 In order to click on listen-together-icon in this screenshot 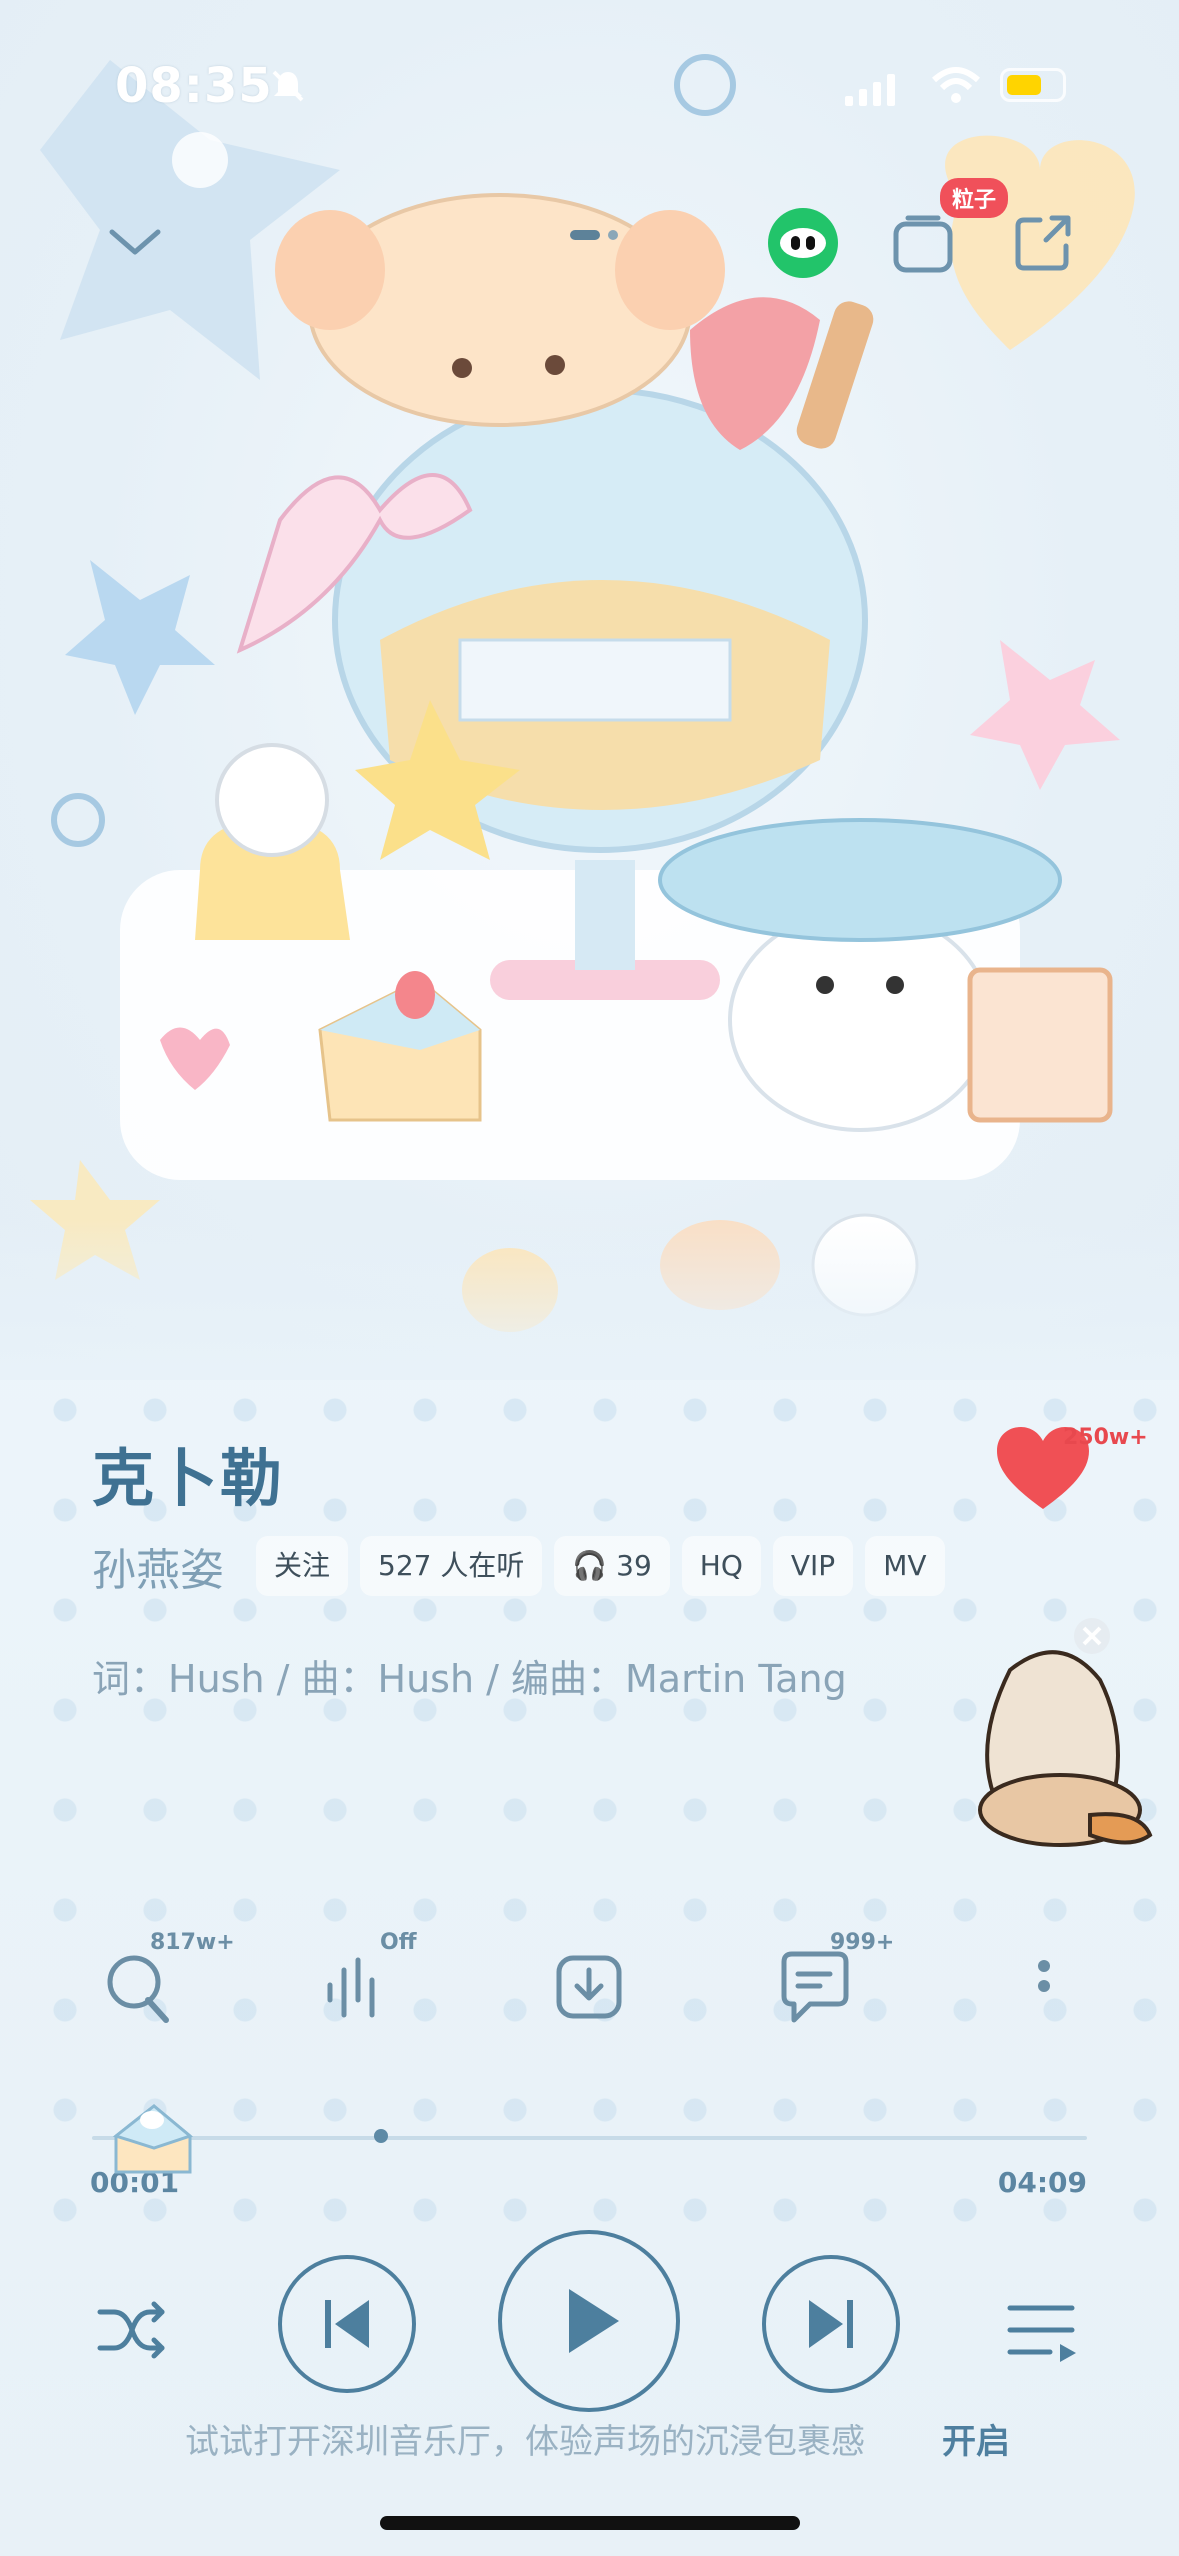, I will do `click(803, 243)`.